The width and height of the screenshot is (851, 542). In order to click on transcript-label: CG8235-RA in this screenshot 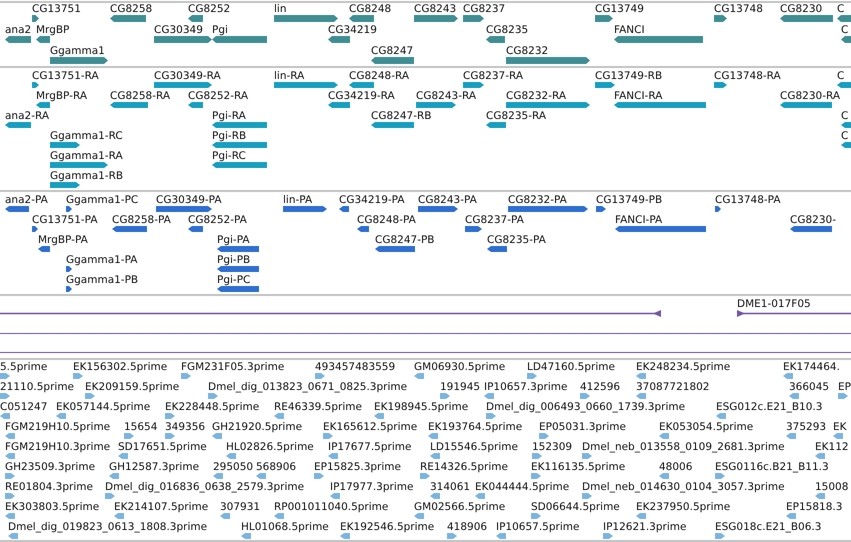, I will do `click(516, 116)`.